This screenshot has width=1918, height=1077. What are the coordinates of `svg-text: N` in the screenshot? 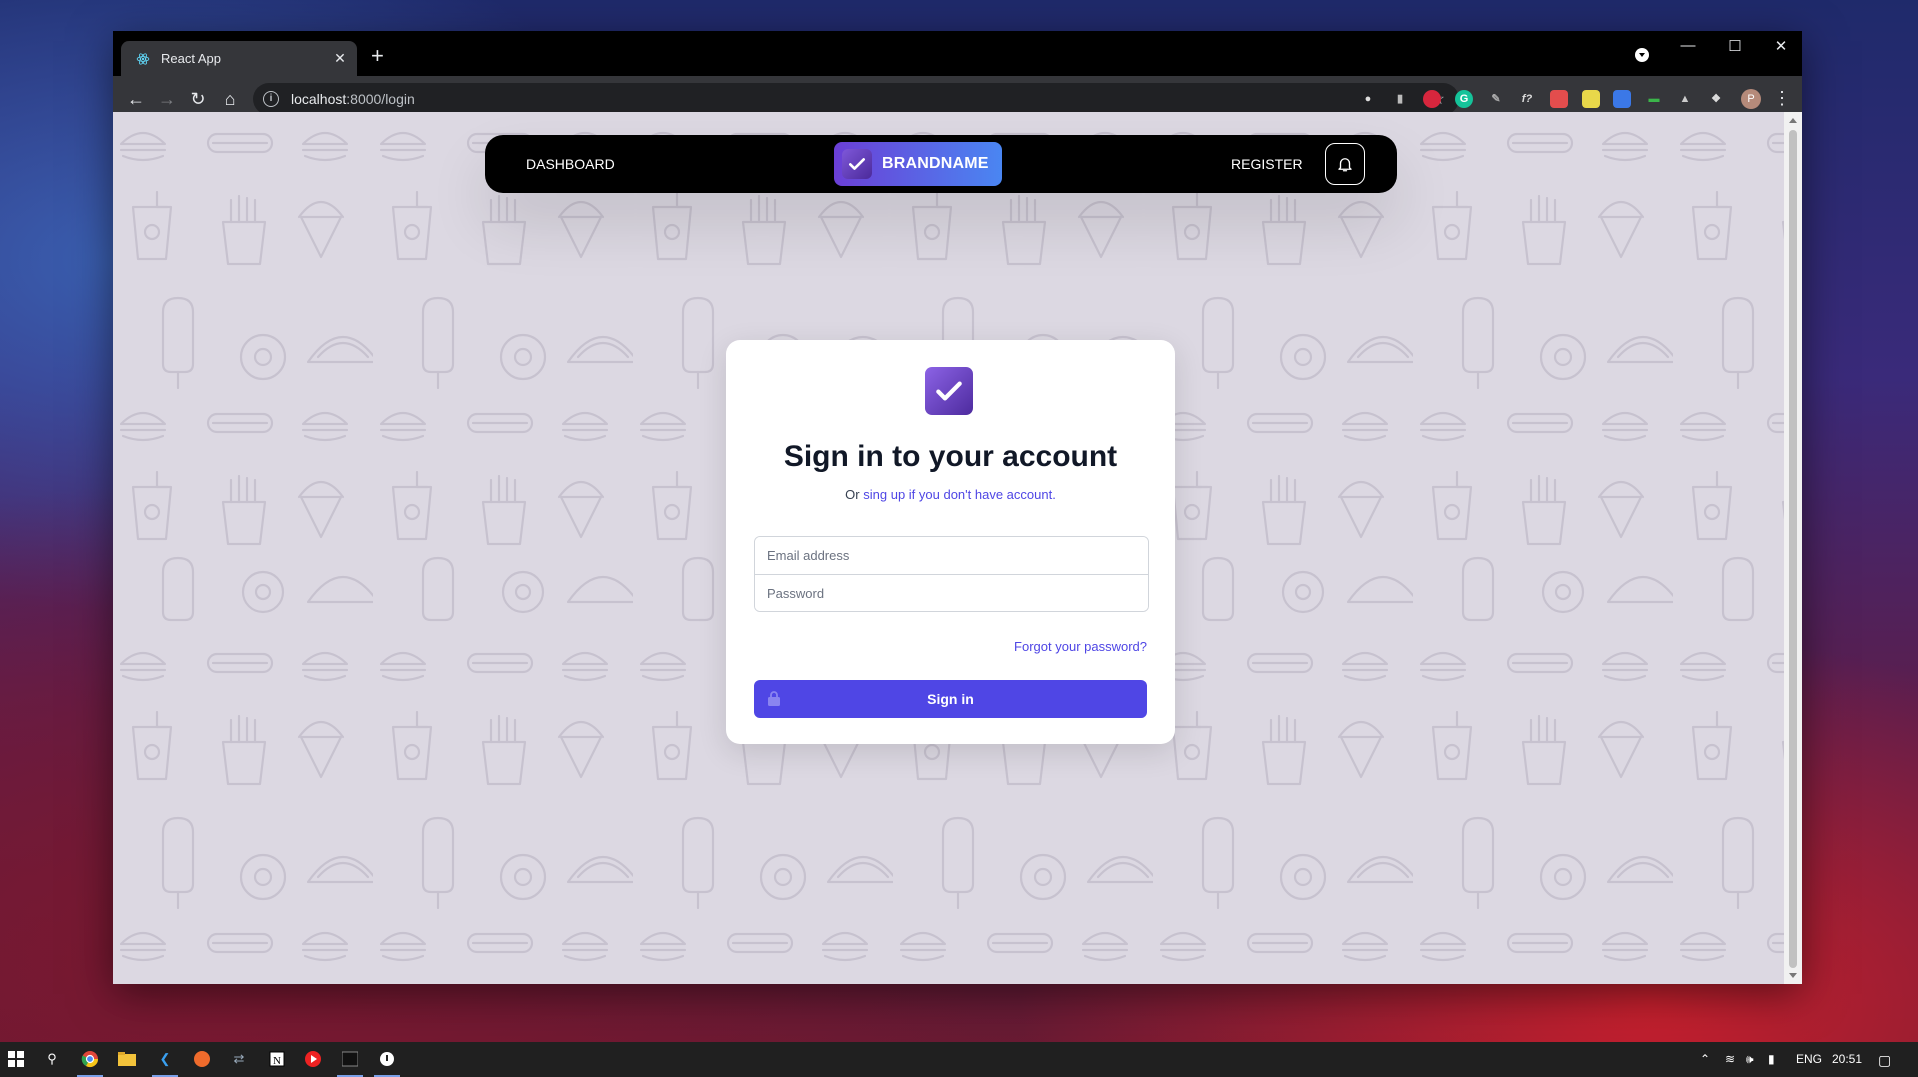 It's located at (277, 1061).